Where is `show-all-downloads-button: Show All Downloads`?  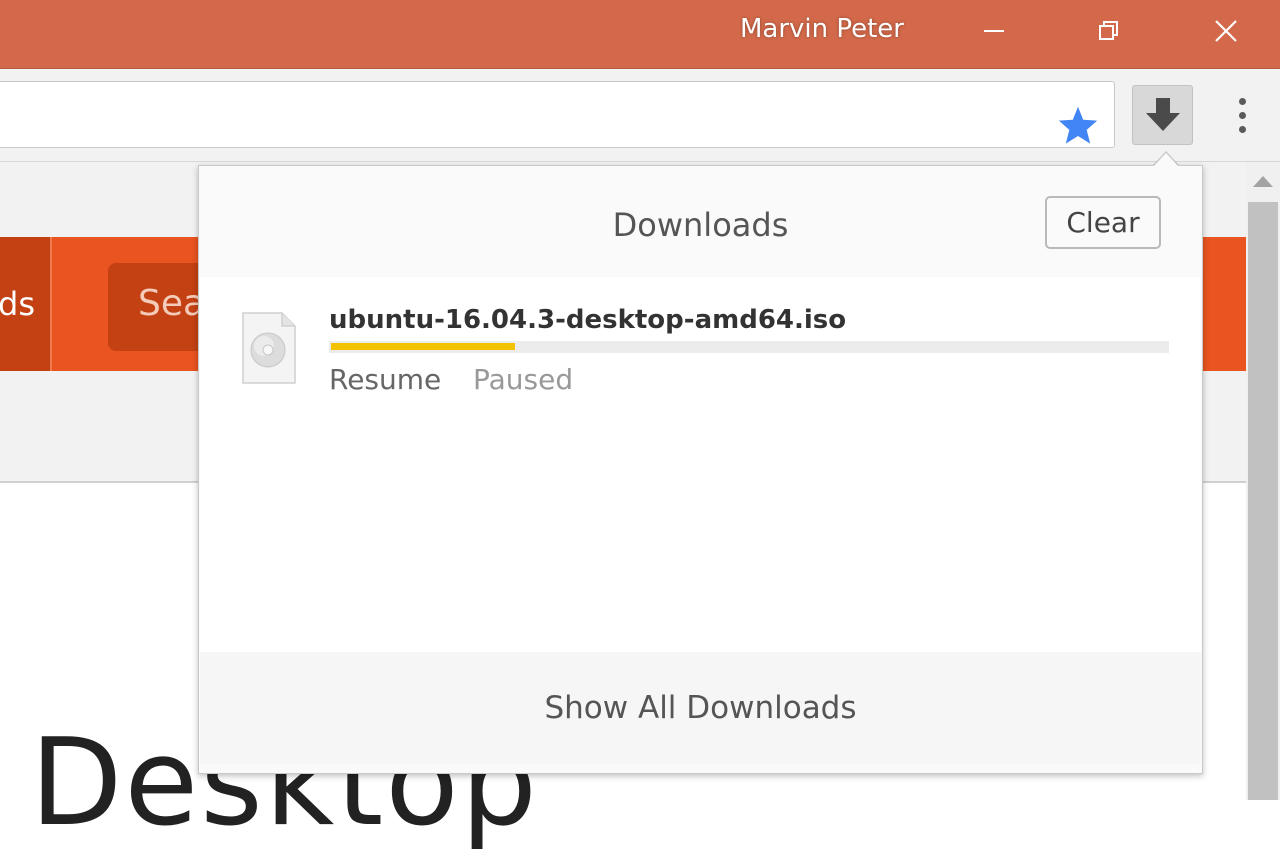
show-all-downloads-button: Show All Downloads is located at coordinates (700, 708).